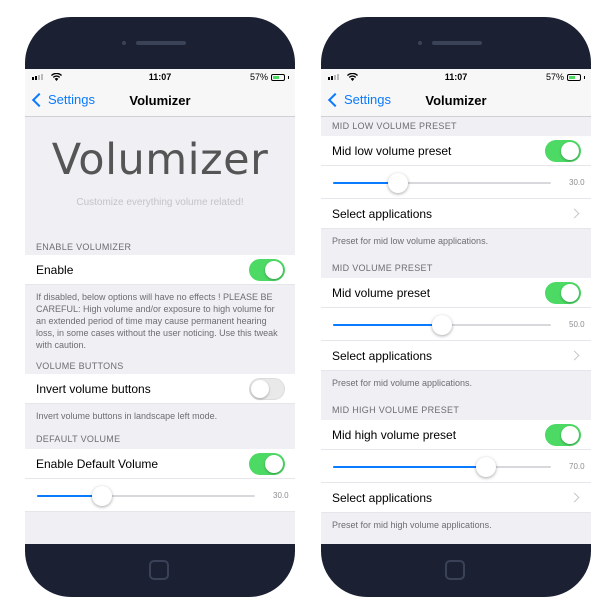 This screenshot has height=616, width=616. Describe the element at coordinates (97, 464) in the screenshot. I see `default-volume-label: Enable Default Volume` at that location.